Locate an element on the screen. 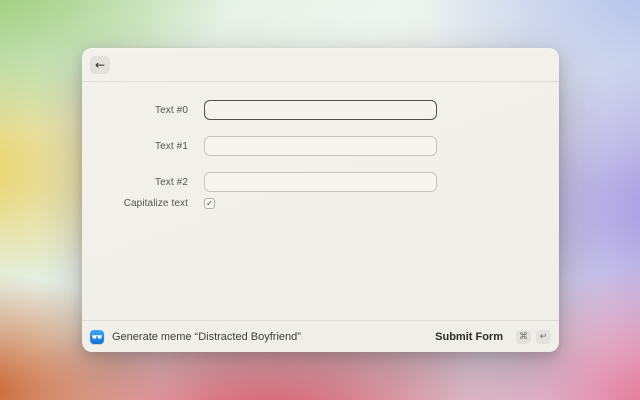 The image size is (640, 400). text2-input is located at coordinates (320, 182).